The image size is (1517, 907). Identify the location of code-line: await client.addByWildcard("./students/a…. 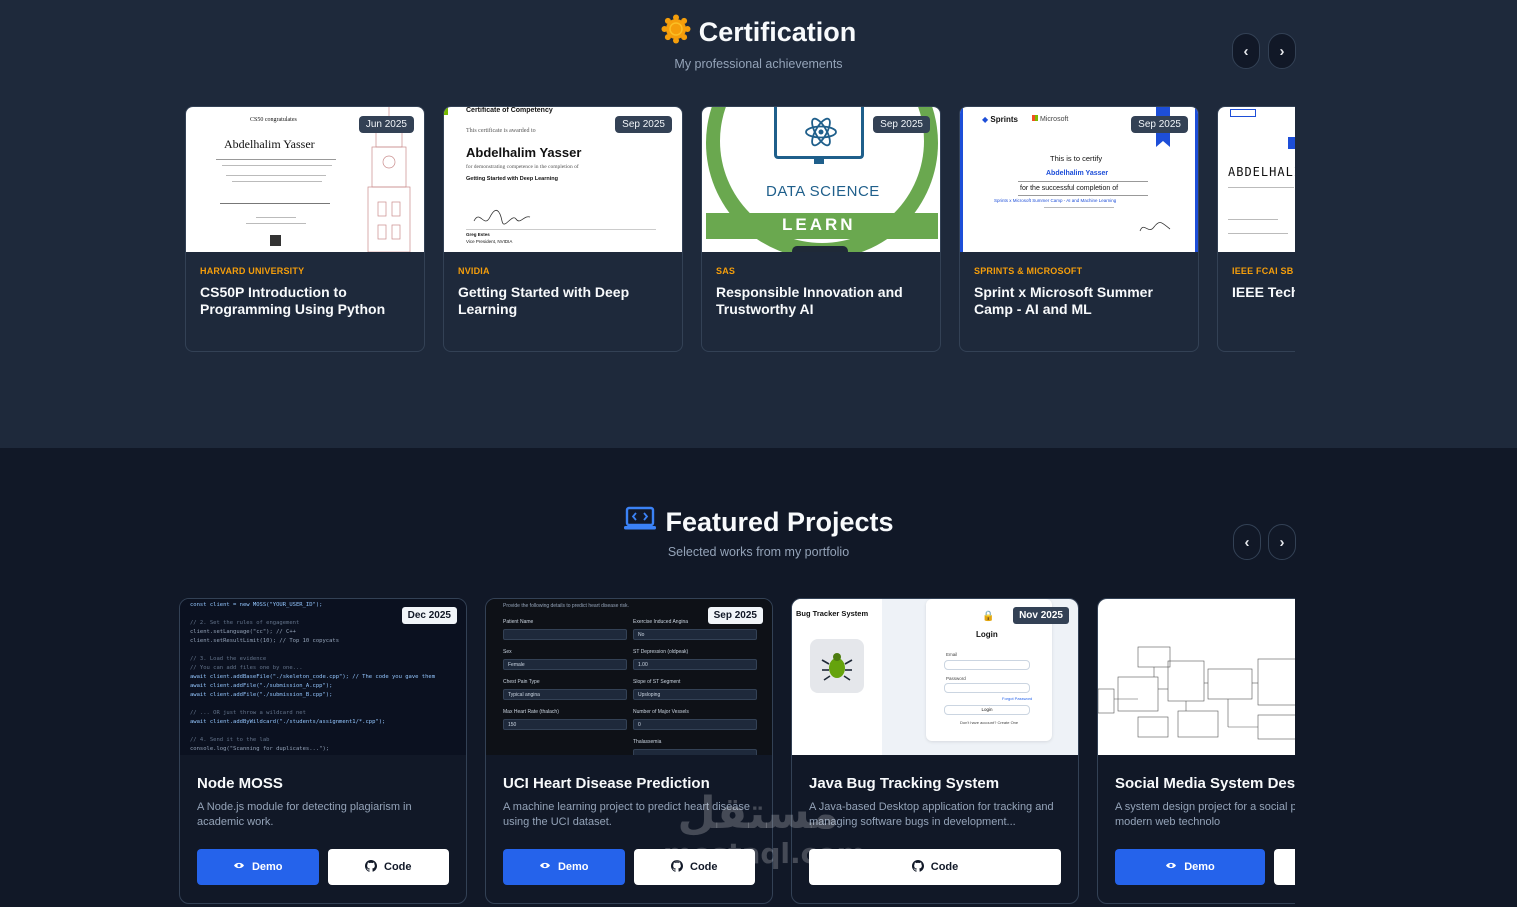
(288, 722).